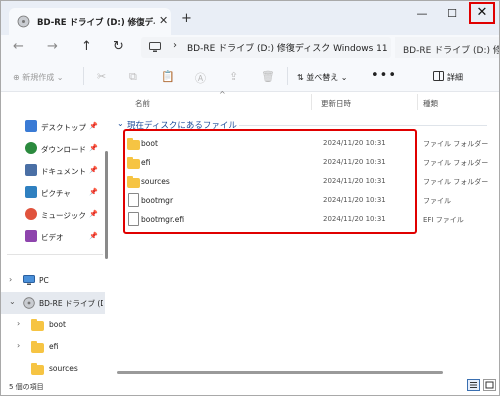 The height and width of the screenshot is (396, 500). I want to click on close-button: ✕, so click(482, 13).